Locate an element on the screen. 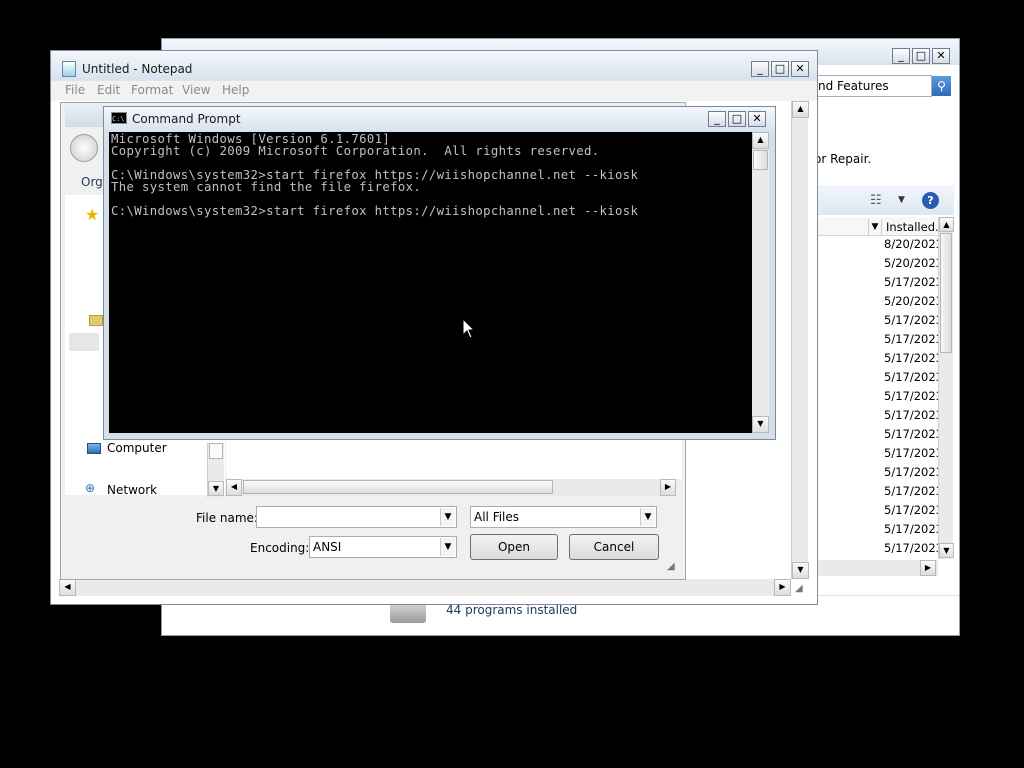  notepad-scroll-left-icon: ◀ is located at coordinates (67, 587).